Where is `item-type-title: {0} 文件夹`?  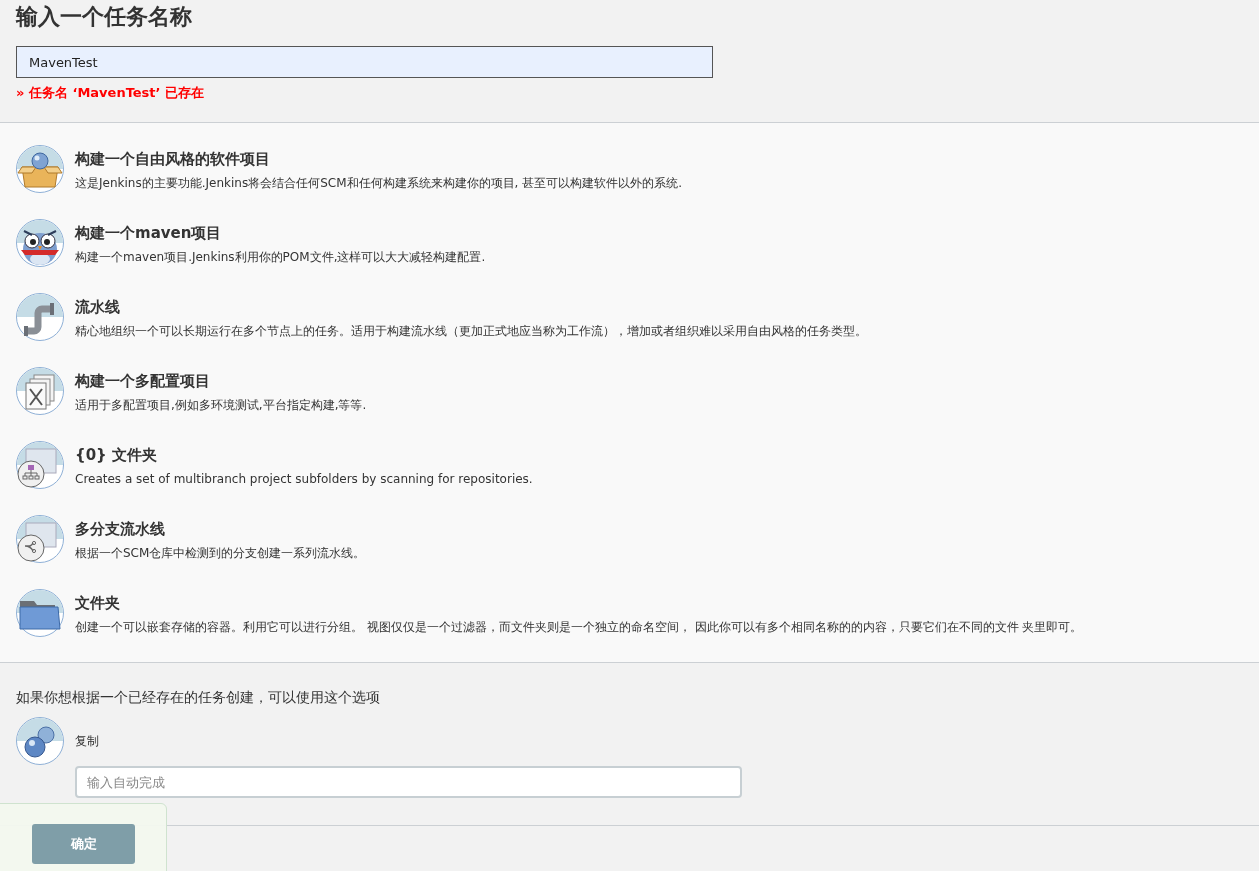
item-type-title: {0} 文件夹 is located at coordinates (304, 455).